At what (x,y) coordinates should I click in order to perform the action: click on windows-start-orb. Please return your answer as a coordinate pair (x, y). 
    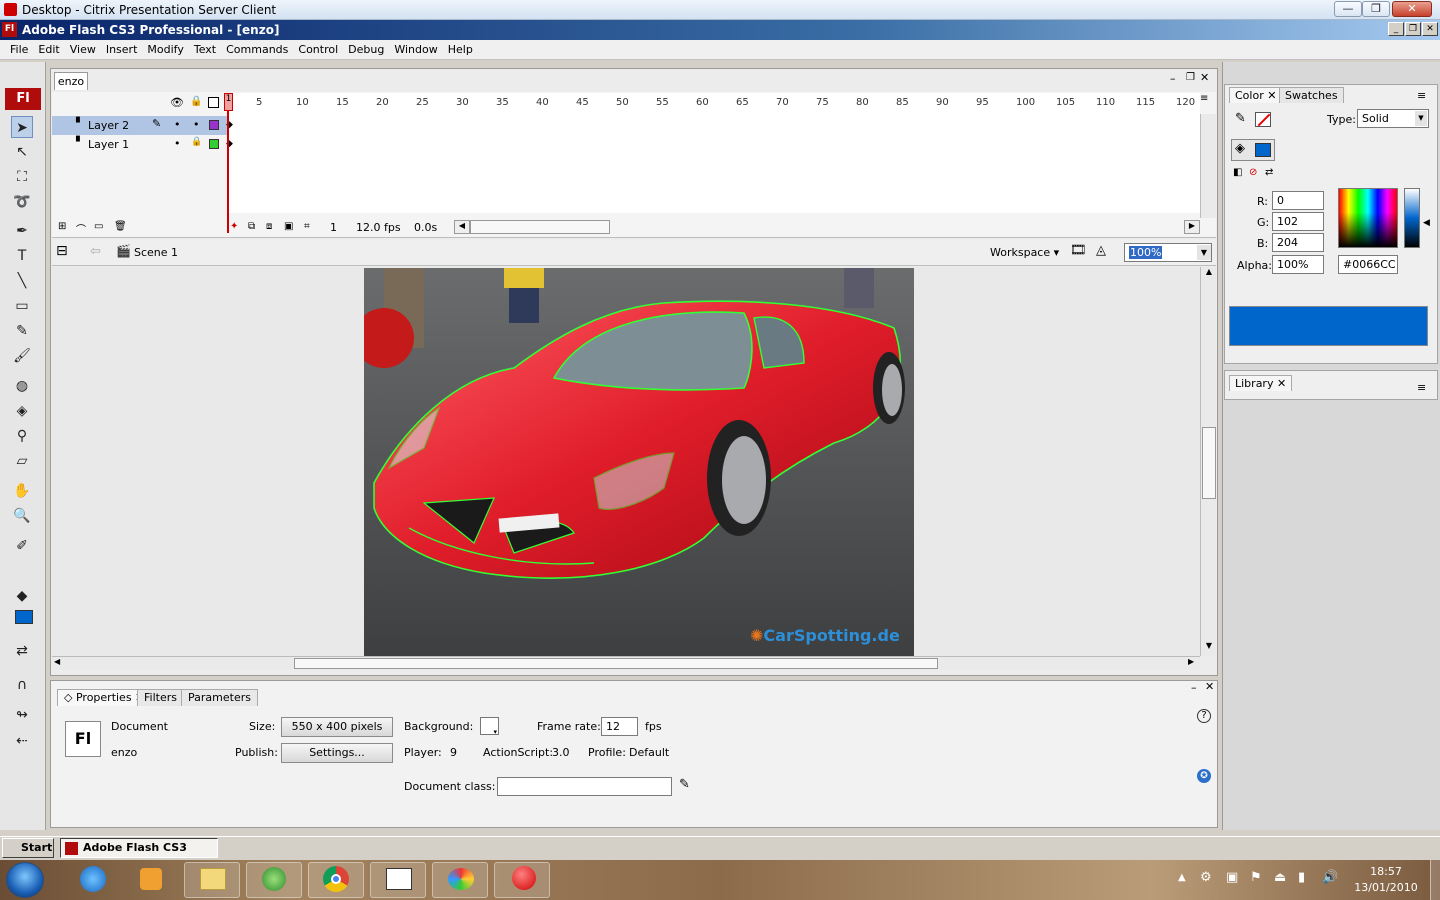
    Looking at the image, I should click on (25, 880).